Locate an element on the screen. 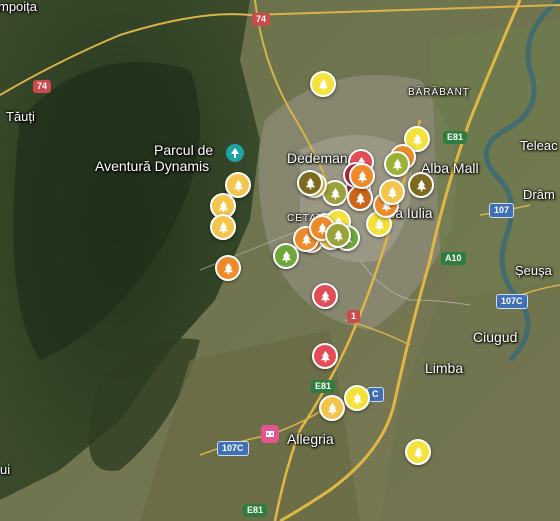  place-label-parc-line1: Parcul de is located at coordinates (184, 150).